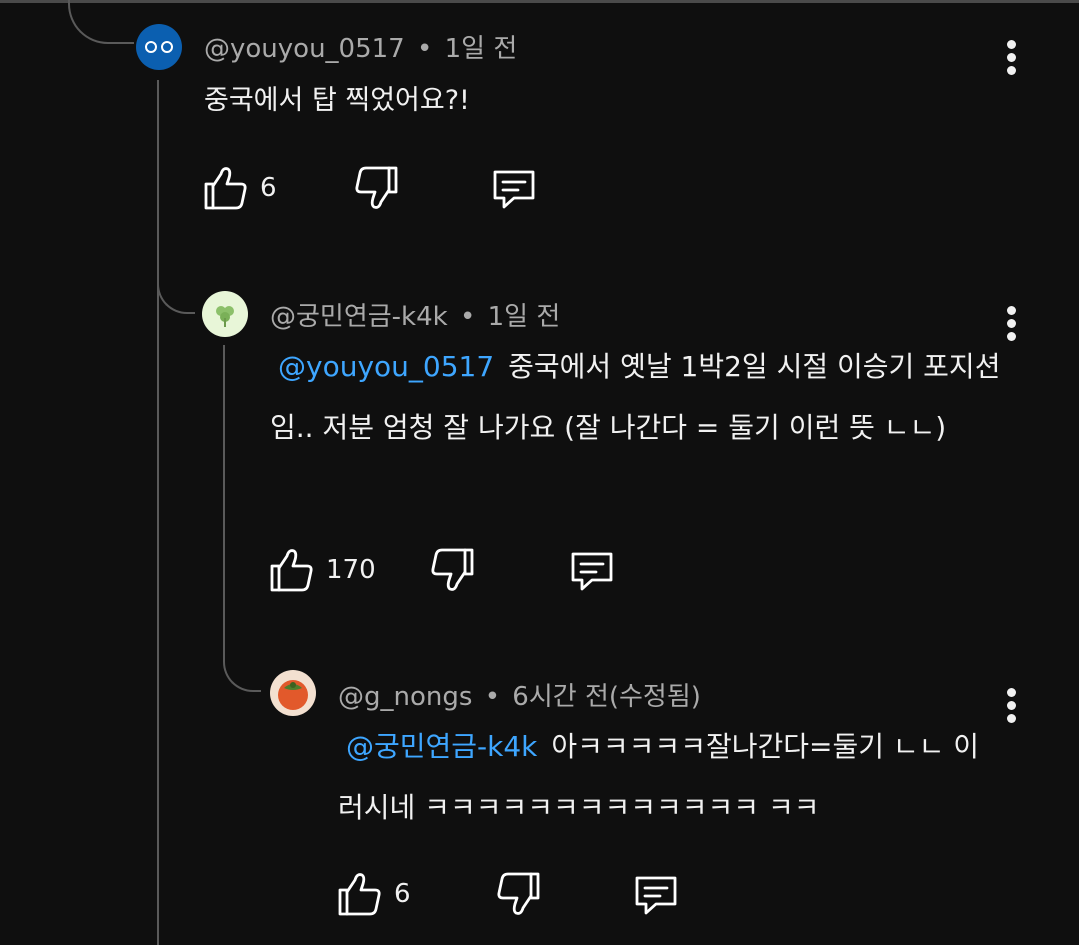 The height and width of the screenshot is (945, 1079). What do you see at coordinates (359, 317) in the screenshot?
I see `author-name: @궁민연금-k4k` at bounding box center [359, 317].